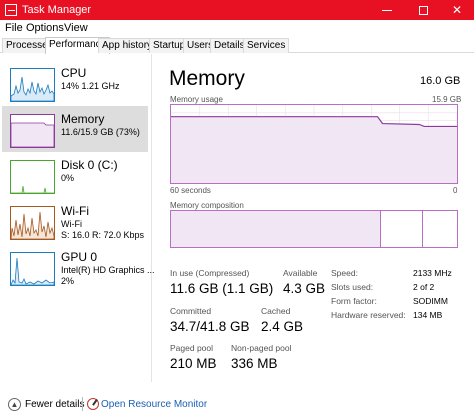 The height and width of the screenshot is (419, 474). I want to click on resource-gpu: GPU 0 Intel(R) HD Graphics ... 2%, so click(78, 267).